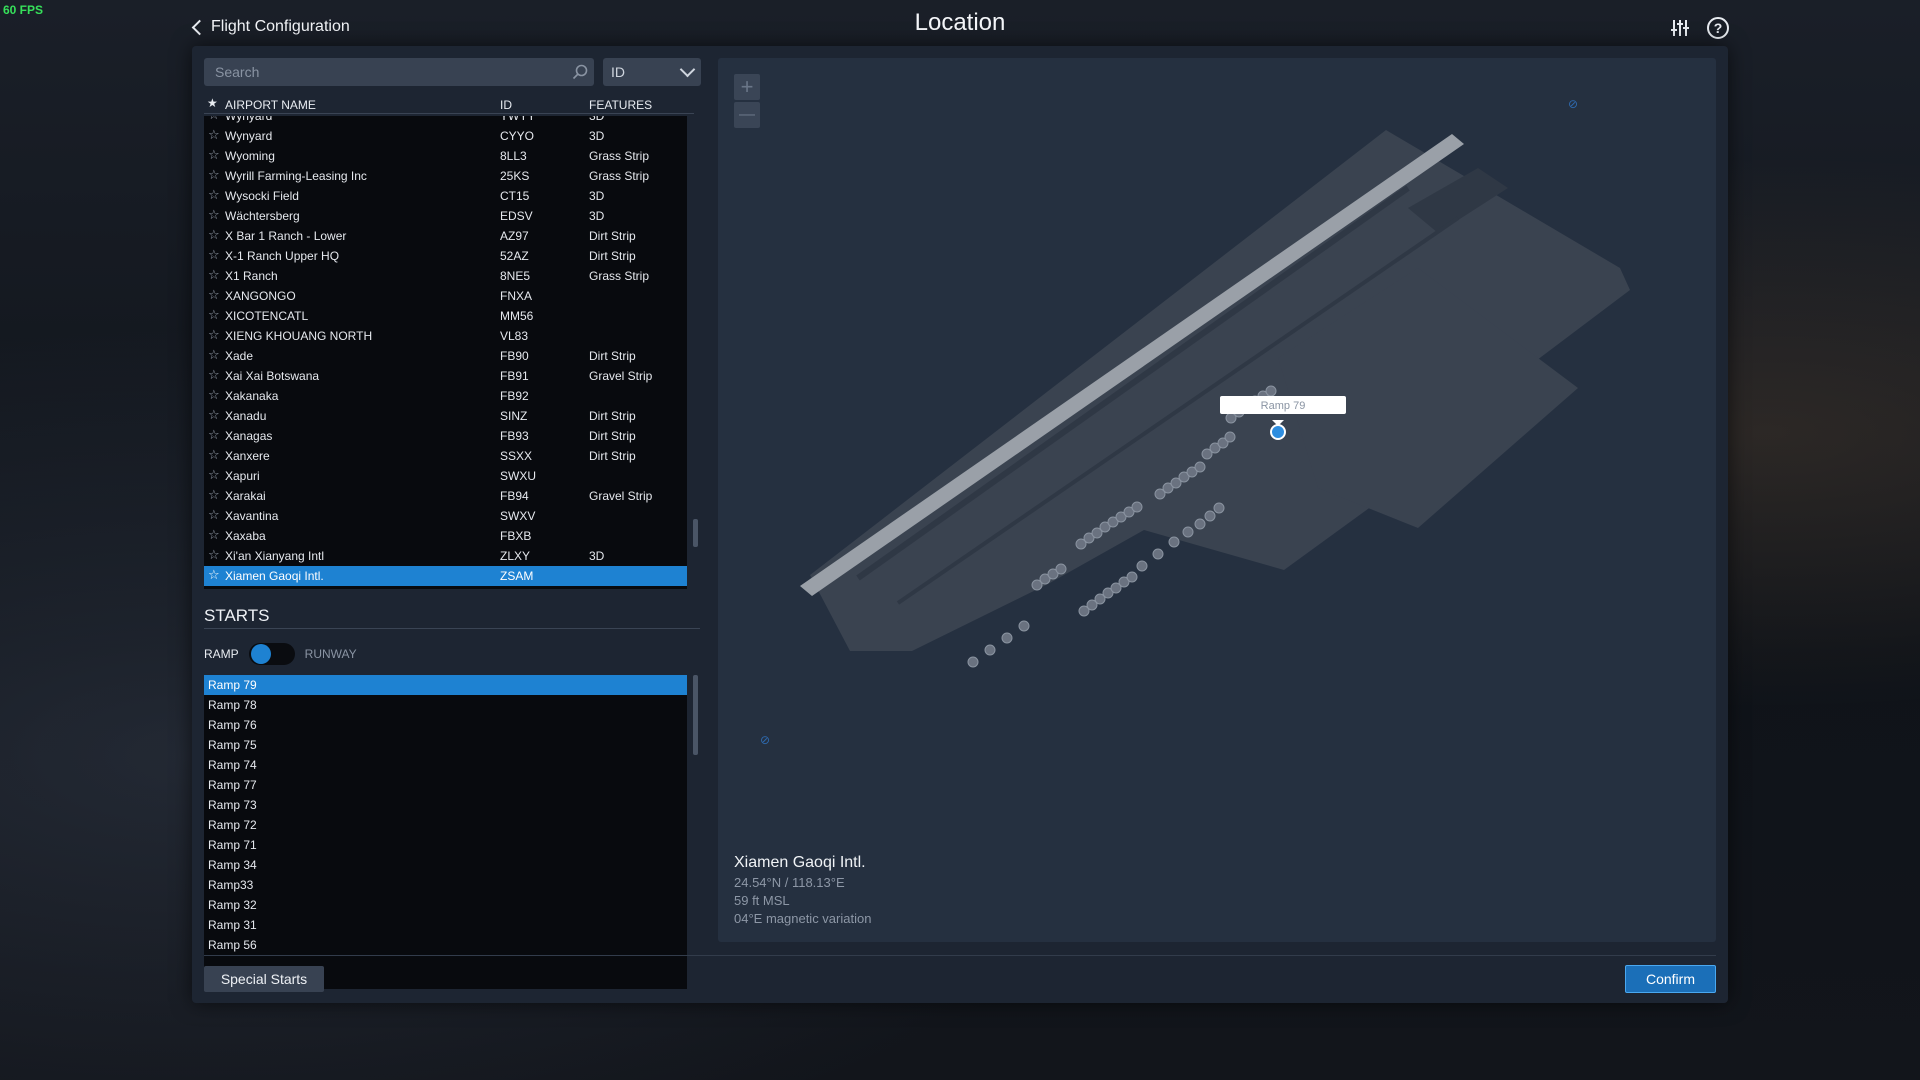 The width and height of the screenshot is (1920, 1080). What do you see at coordinates (445, 436) in the screenshot?
I see `airport-row: ☆ Xanagas FB93 Dirt Strip` at bounding box center [445, 436].